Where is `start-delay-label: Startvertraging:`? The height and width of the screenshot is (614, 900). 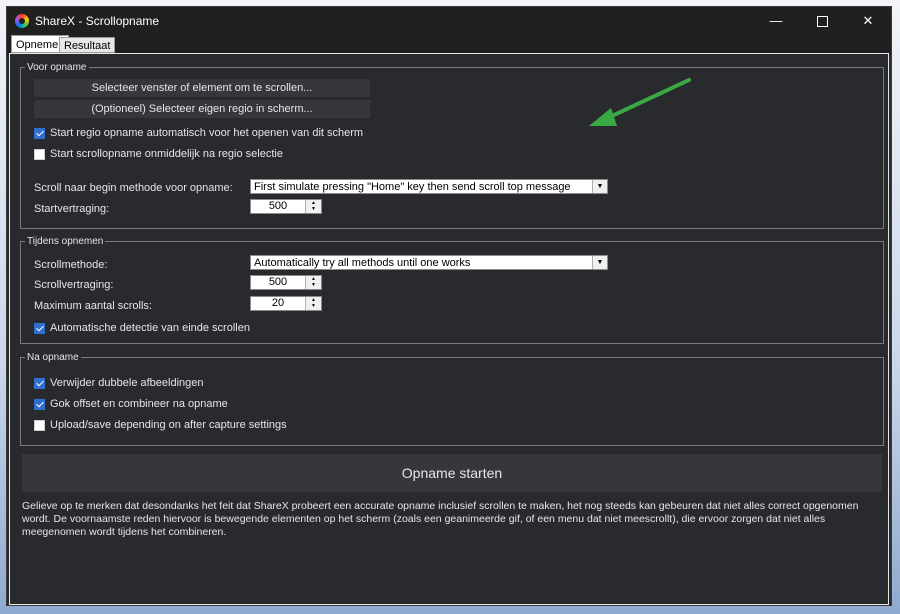
start-delay-label: Startvertraging: is located at coordinates (72, 209).